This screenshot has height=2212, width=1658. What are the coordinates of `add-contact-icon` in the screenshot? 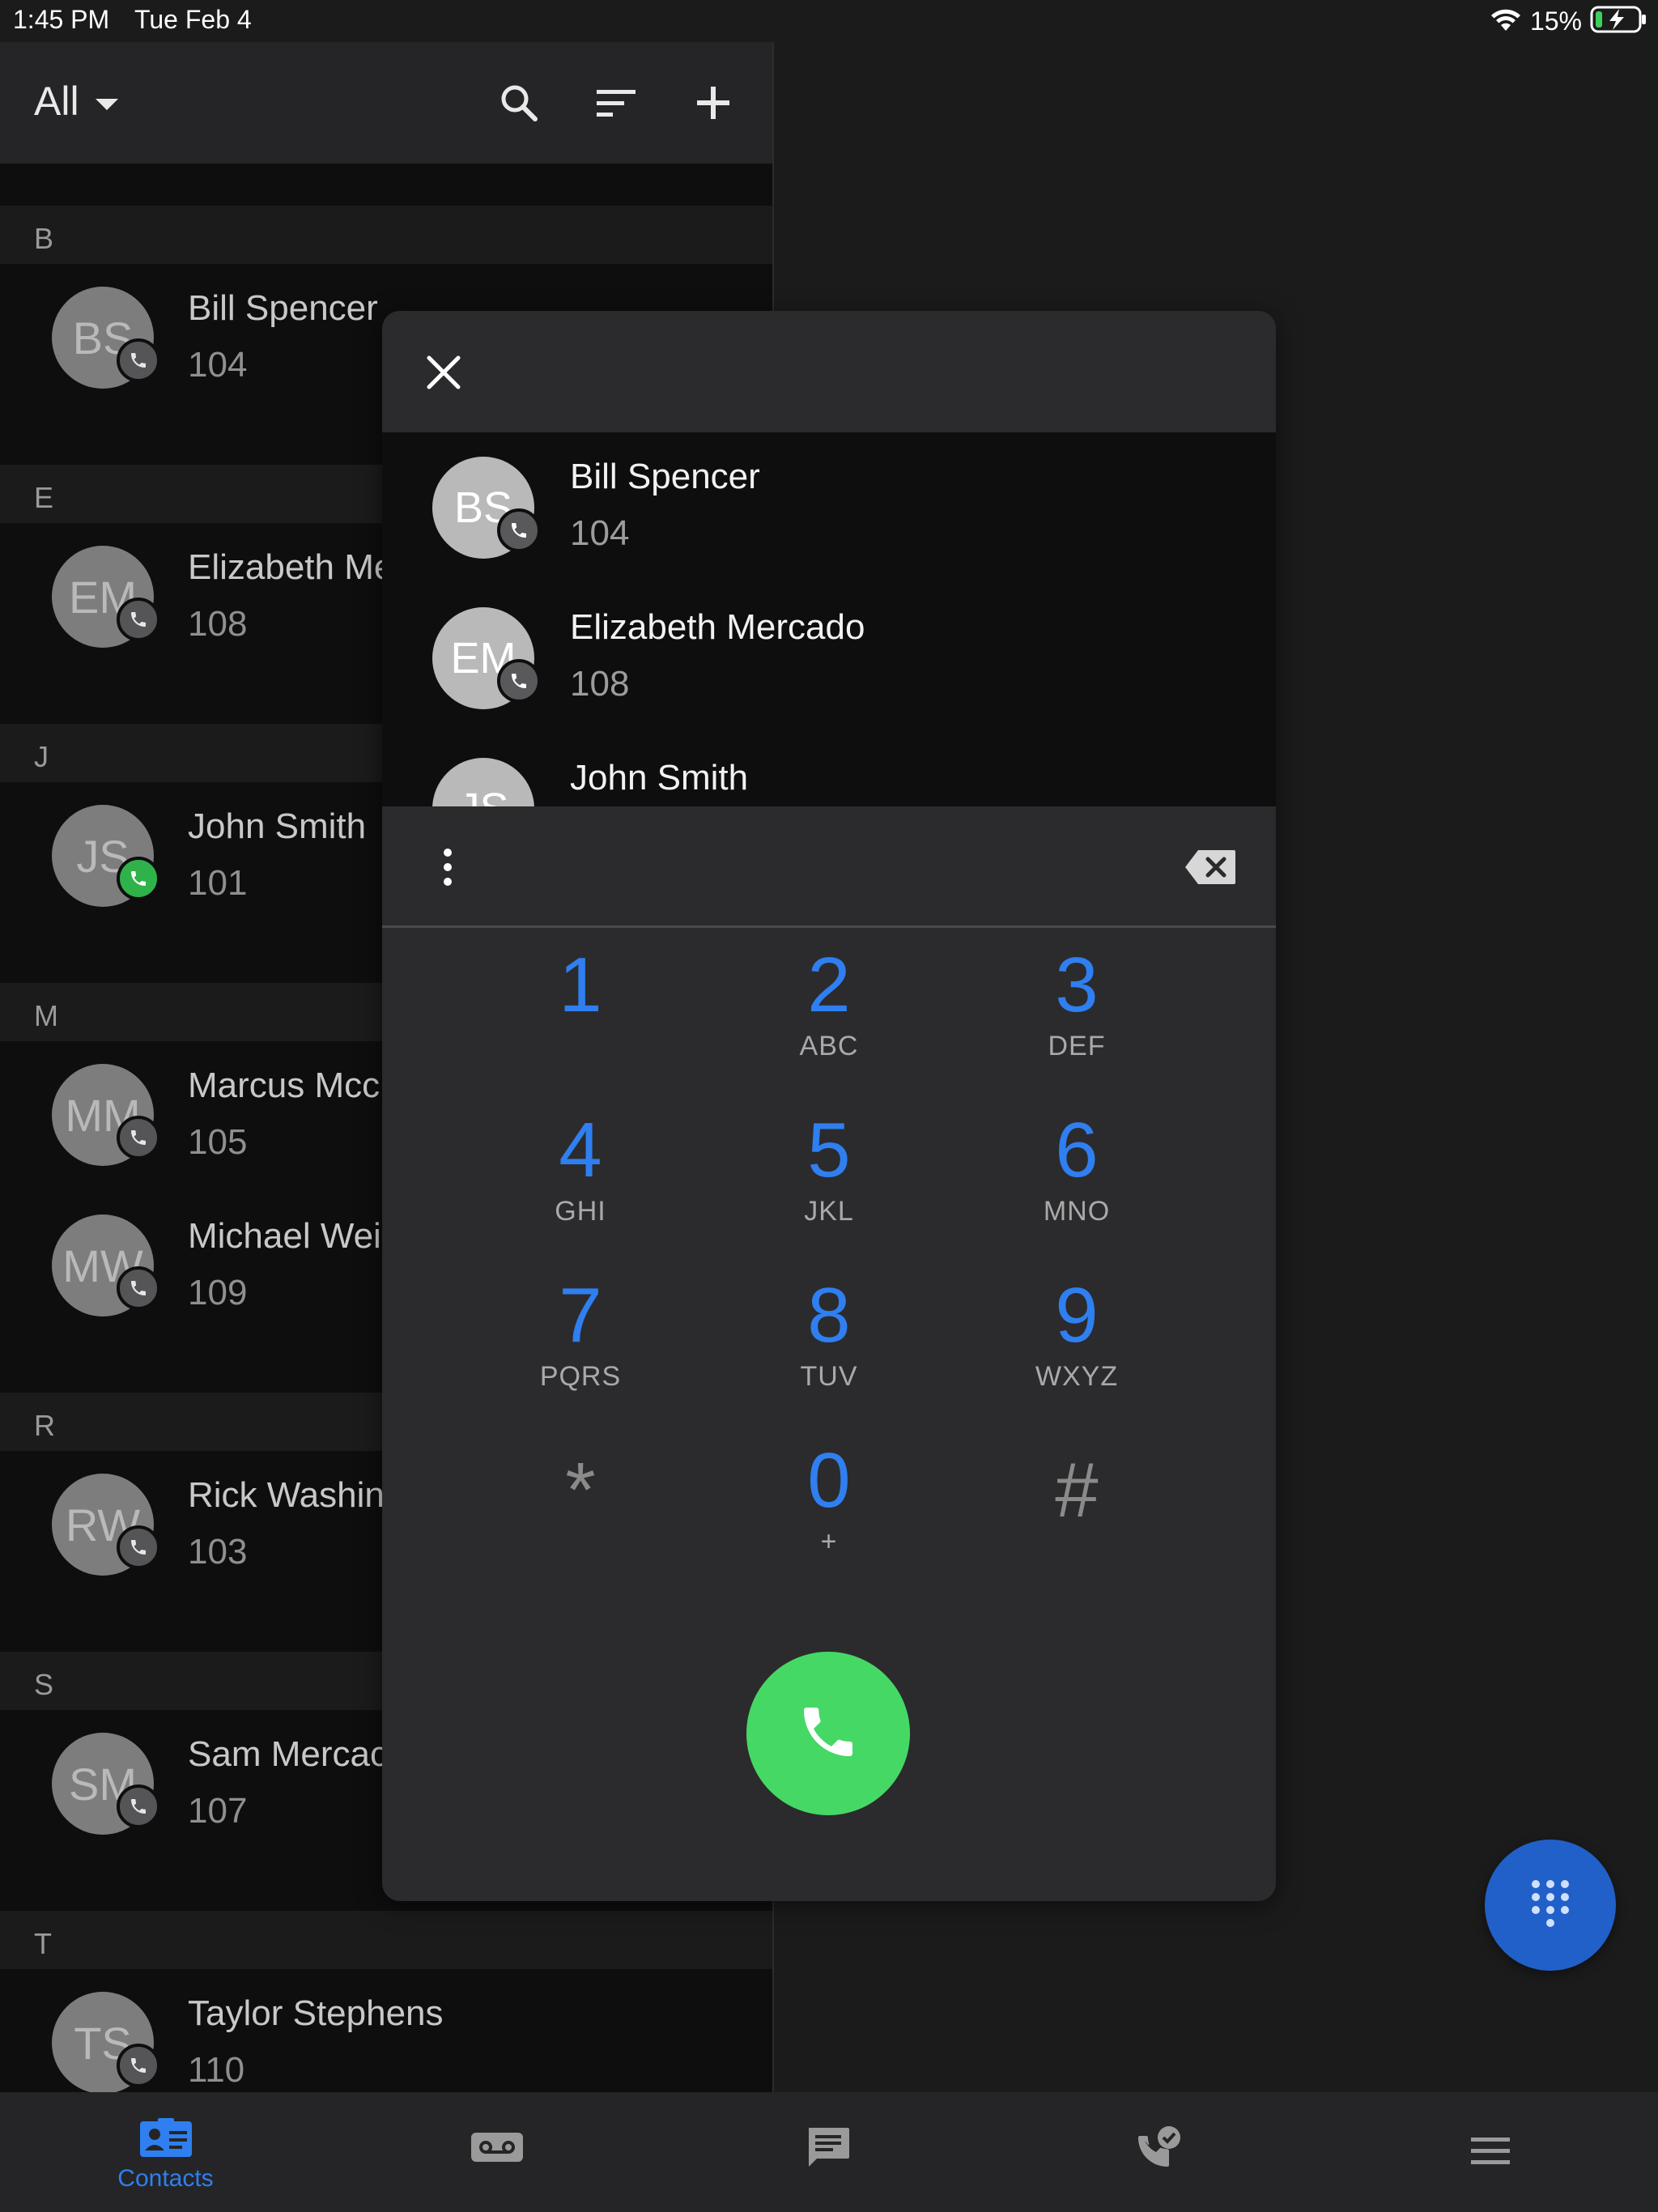 It's located at (713, 103).